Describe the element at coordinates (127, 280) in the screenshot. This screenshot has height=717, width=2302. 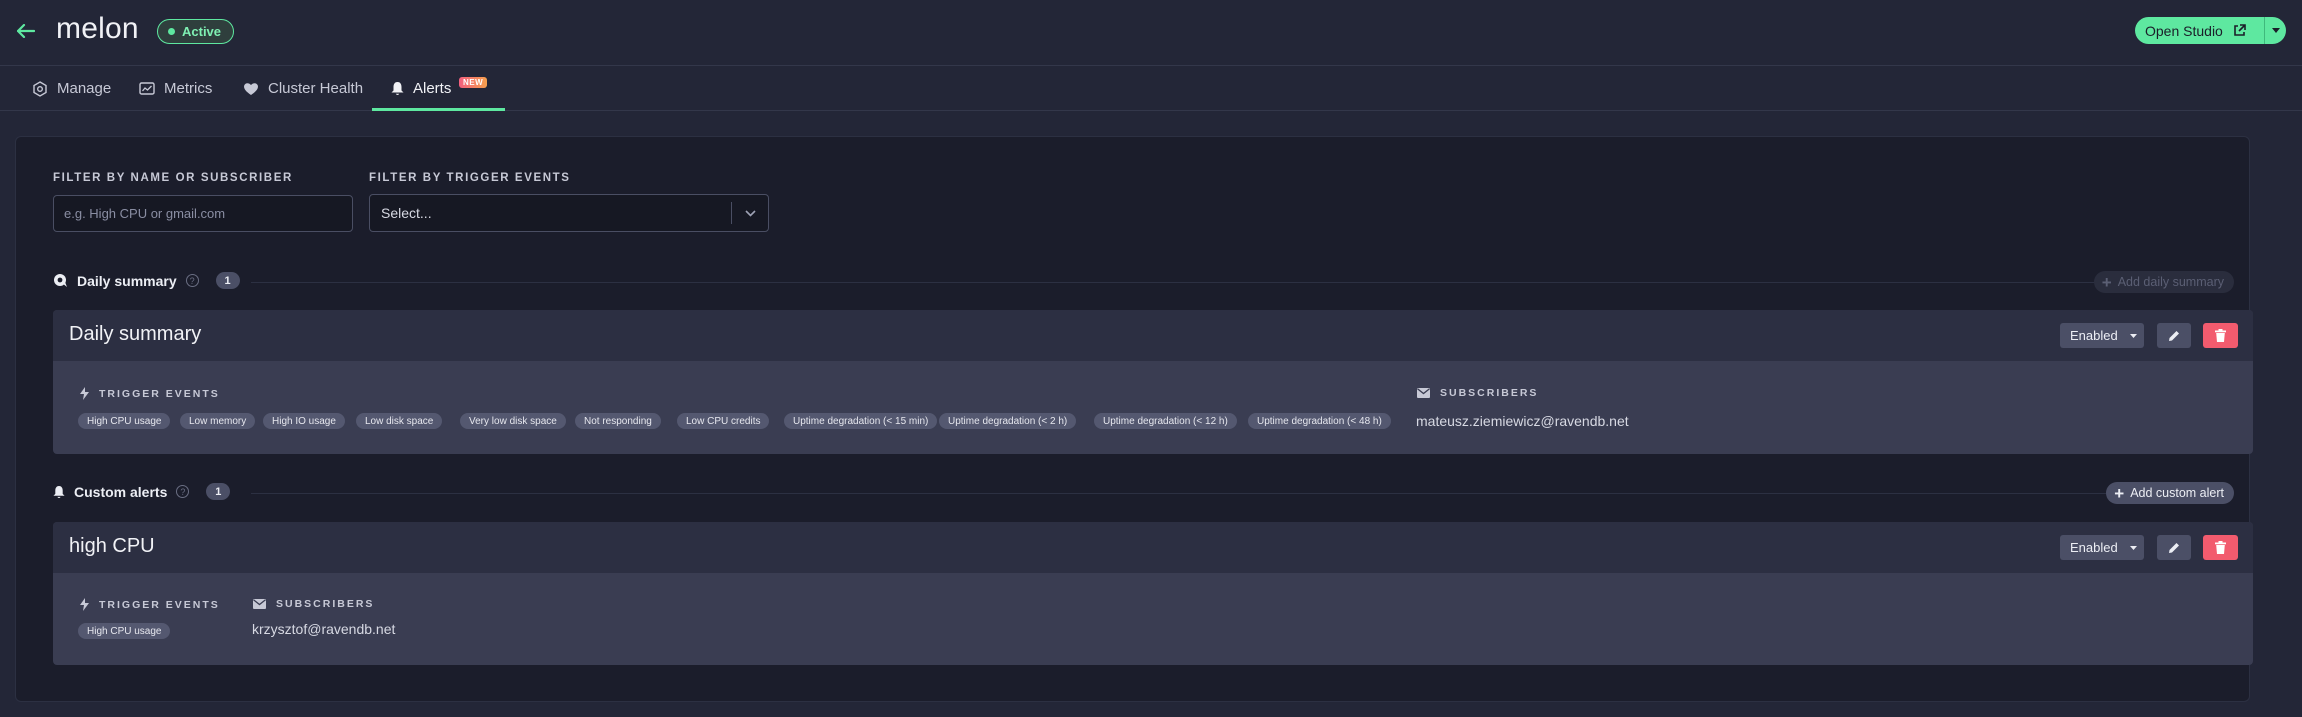
I see `daily-summary-section-title: Daily summary` at that location.